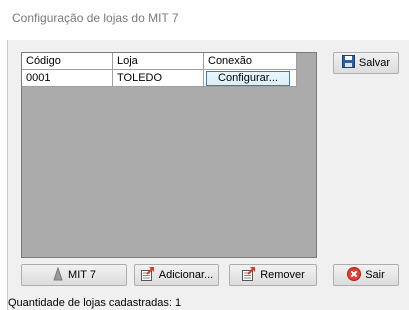 This screenshot has height=310, width=409. I want to click on table-header-row: Código Loja Conexão, so click(159, 61).